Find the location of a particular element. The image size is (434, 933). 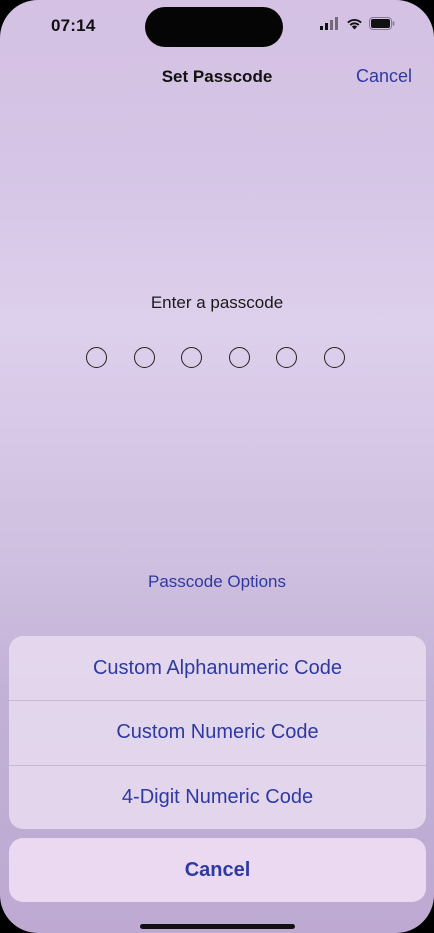

status-time: 07:14 is located at coordinates (73, 25).